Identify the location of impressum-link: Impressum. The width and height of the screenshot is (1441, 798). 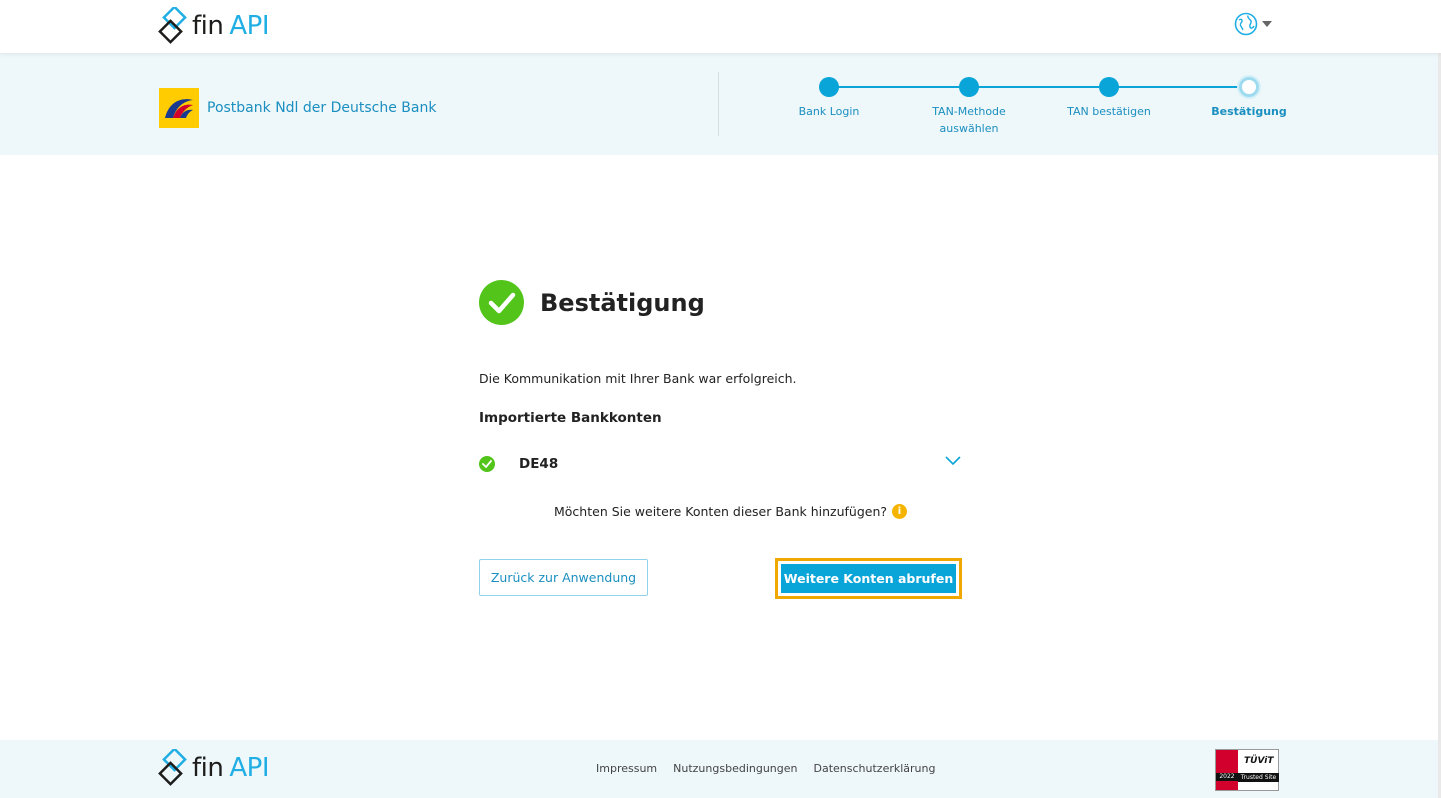
(626, 768).